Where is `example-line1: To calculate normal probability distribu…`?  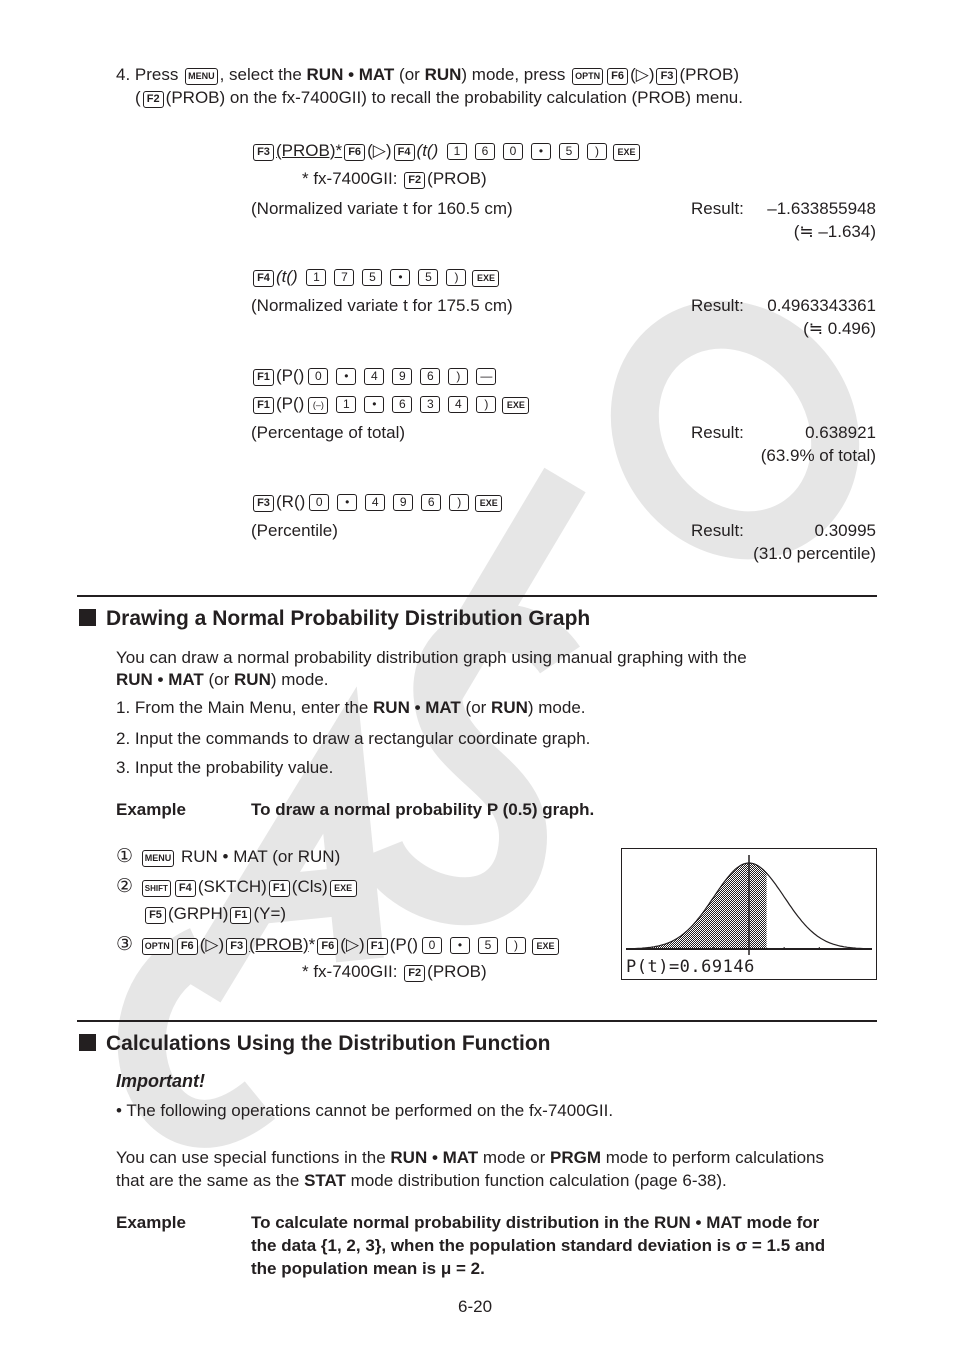 example-line1: To calculate normal probability distribu… is located at coordinates (535, 1222).